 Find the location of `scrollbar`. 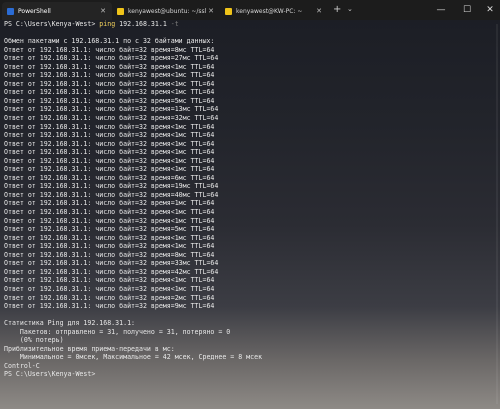

scrollbar is located at coordinates (497, 214).